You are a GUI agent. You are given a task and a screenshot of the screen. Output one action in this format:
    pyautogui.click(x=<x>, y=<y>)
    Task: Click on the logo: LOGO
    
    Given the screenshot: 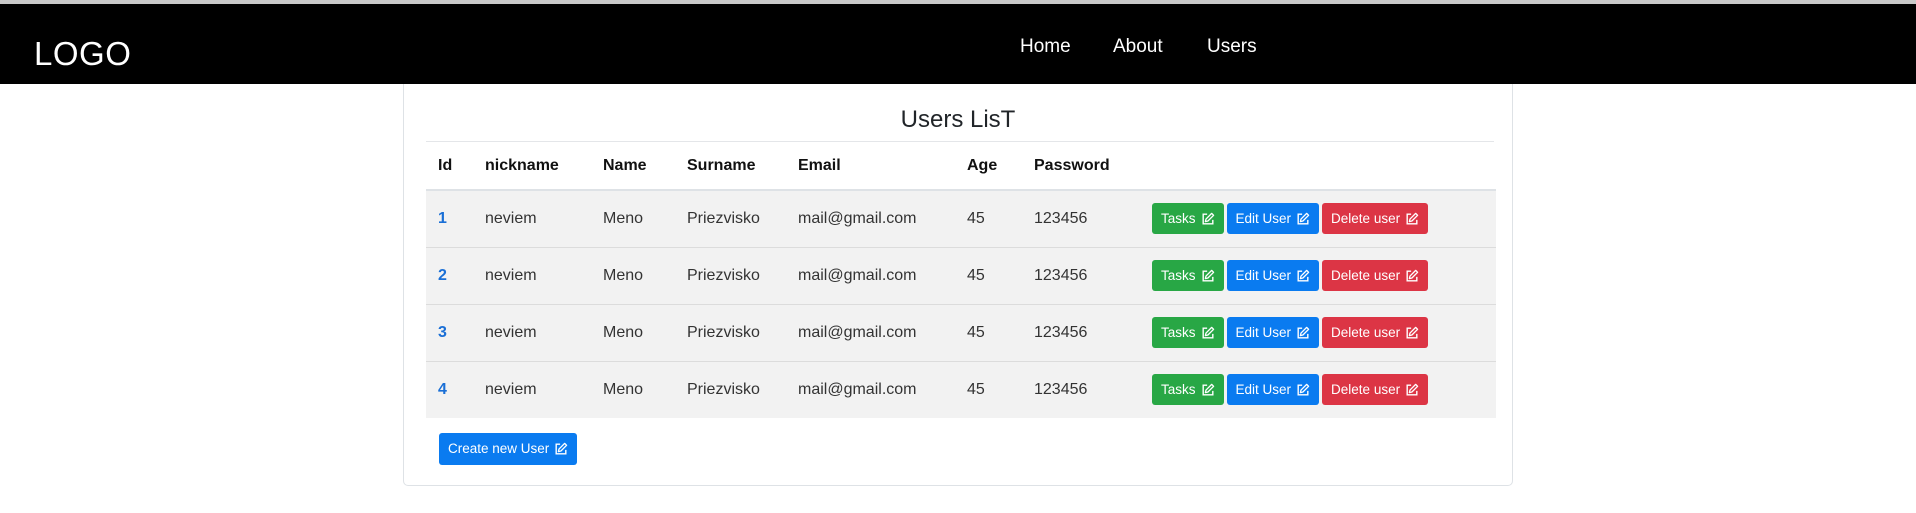 What is the action you would take?
    pyautogui.click(x=82, y=54)
    